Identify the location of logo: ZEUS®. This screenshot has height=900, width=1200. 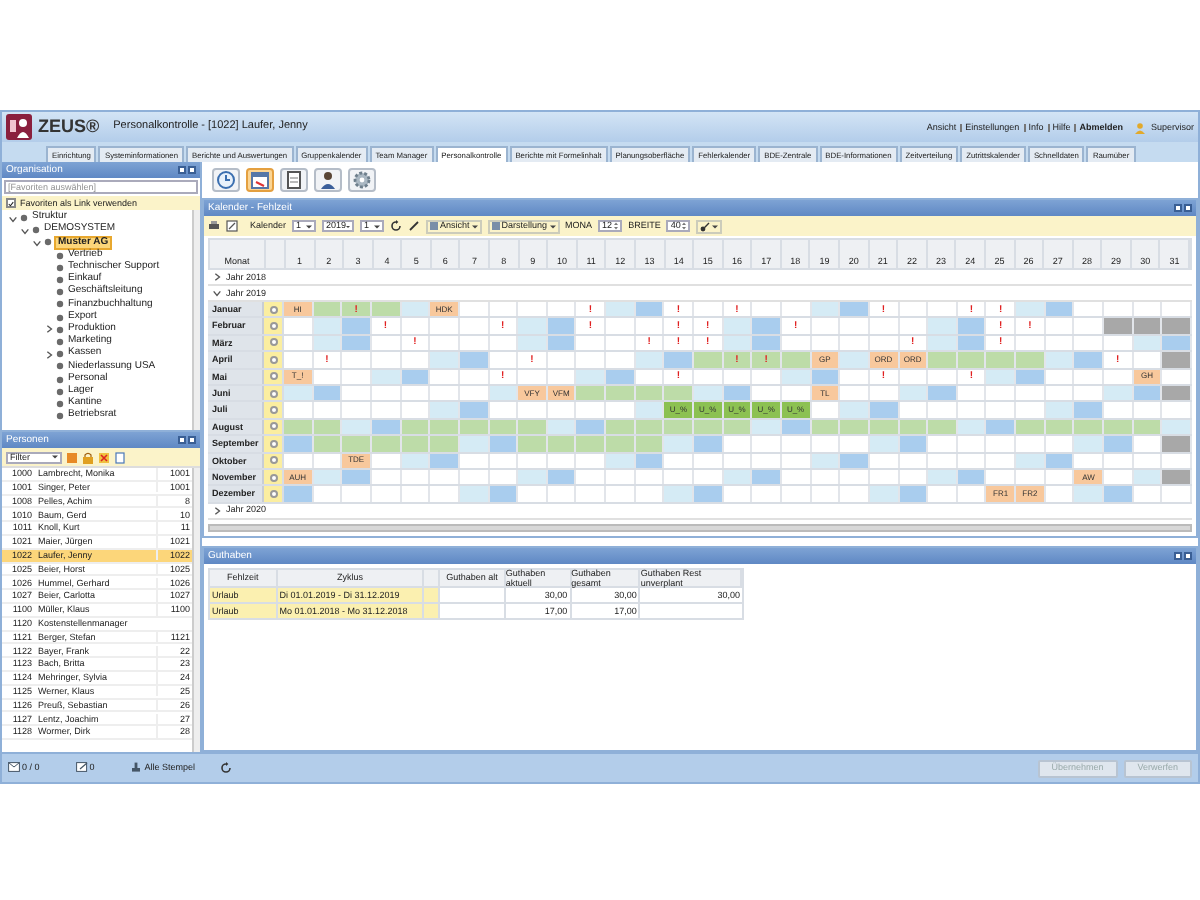
(69, 127).